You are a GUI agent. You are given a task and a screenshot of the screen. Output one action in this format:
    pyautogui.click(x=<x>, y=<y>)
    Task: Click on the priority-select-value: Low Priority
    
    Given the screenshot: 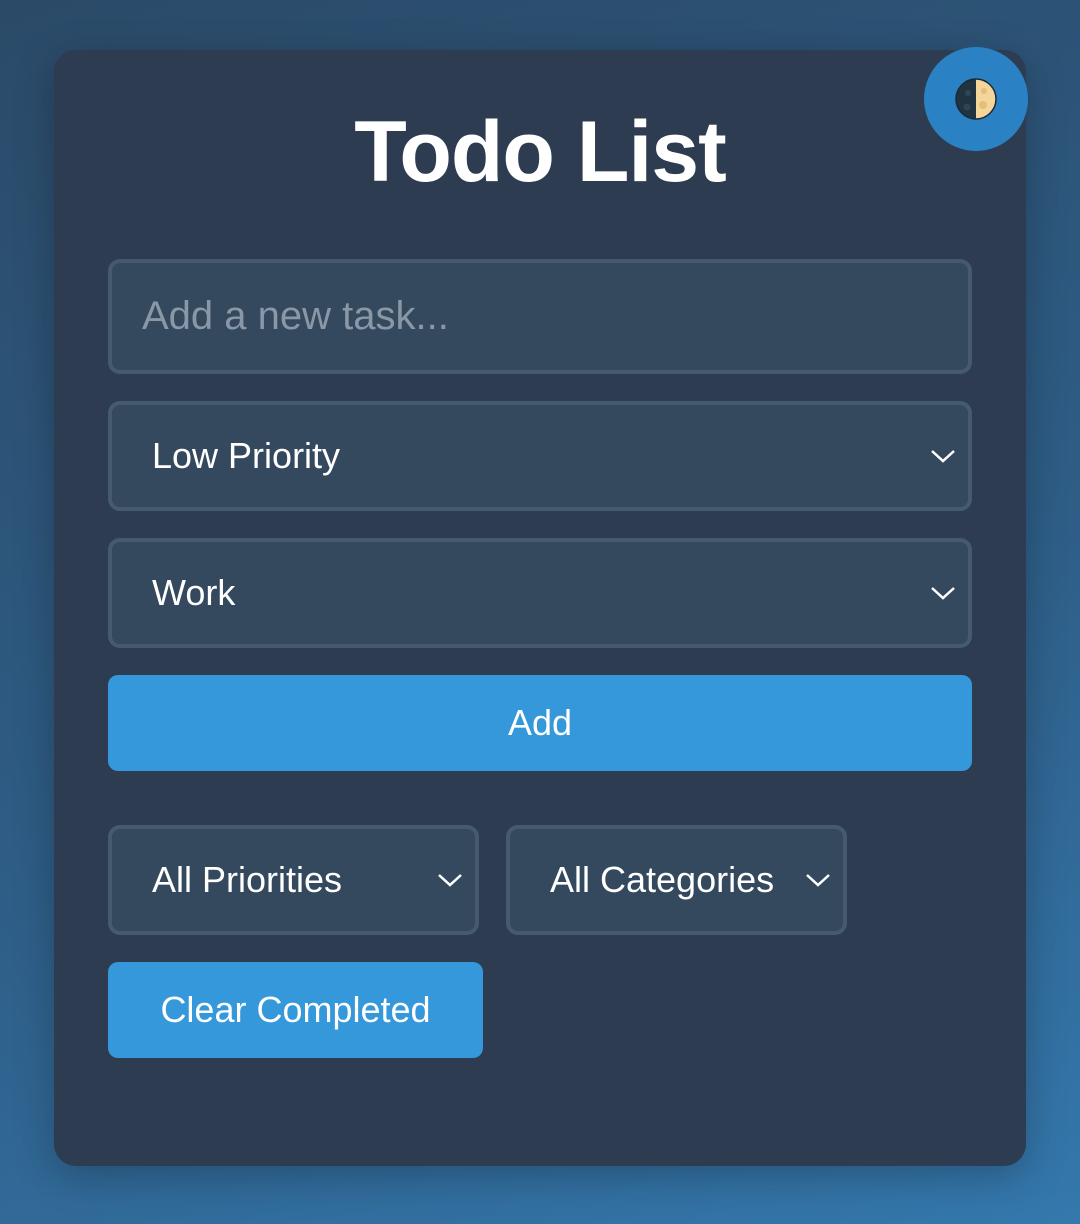 What is the action you would take?
    pyautogui.click(x=246, y=455)
    